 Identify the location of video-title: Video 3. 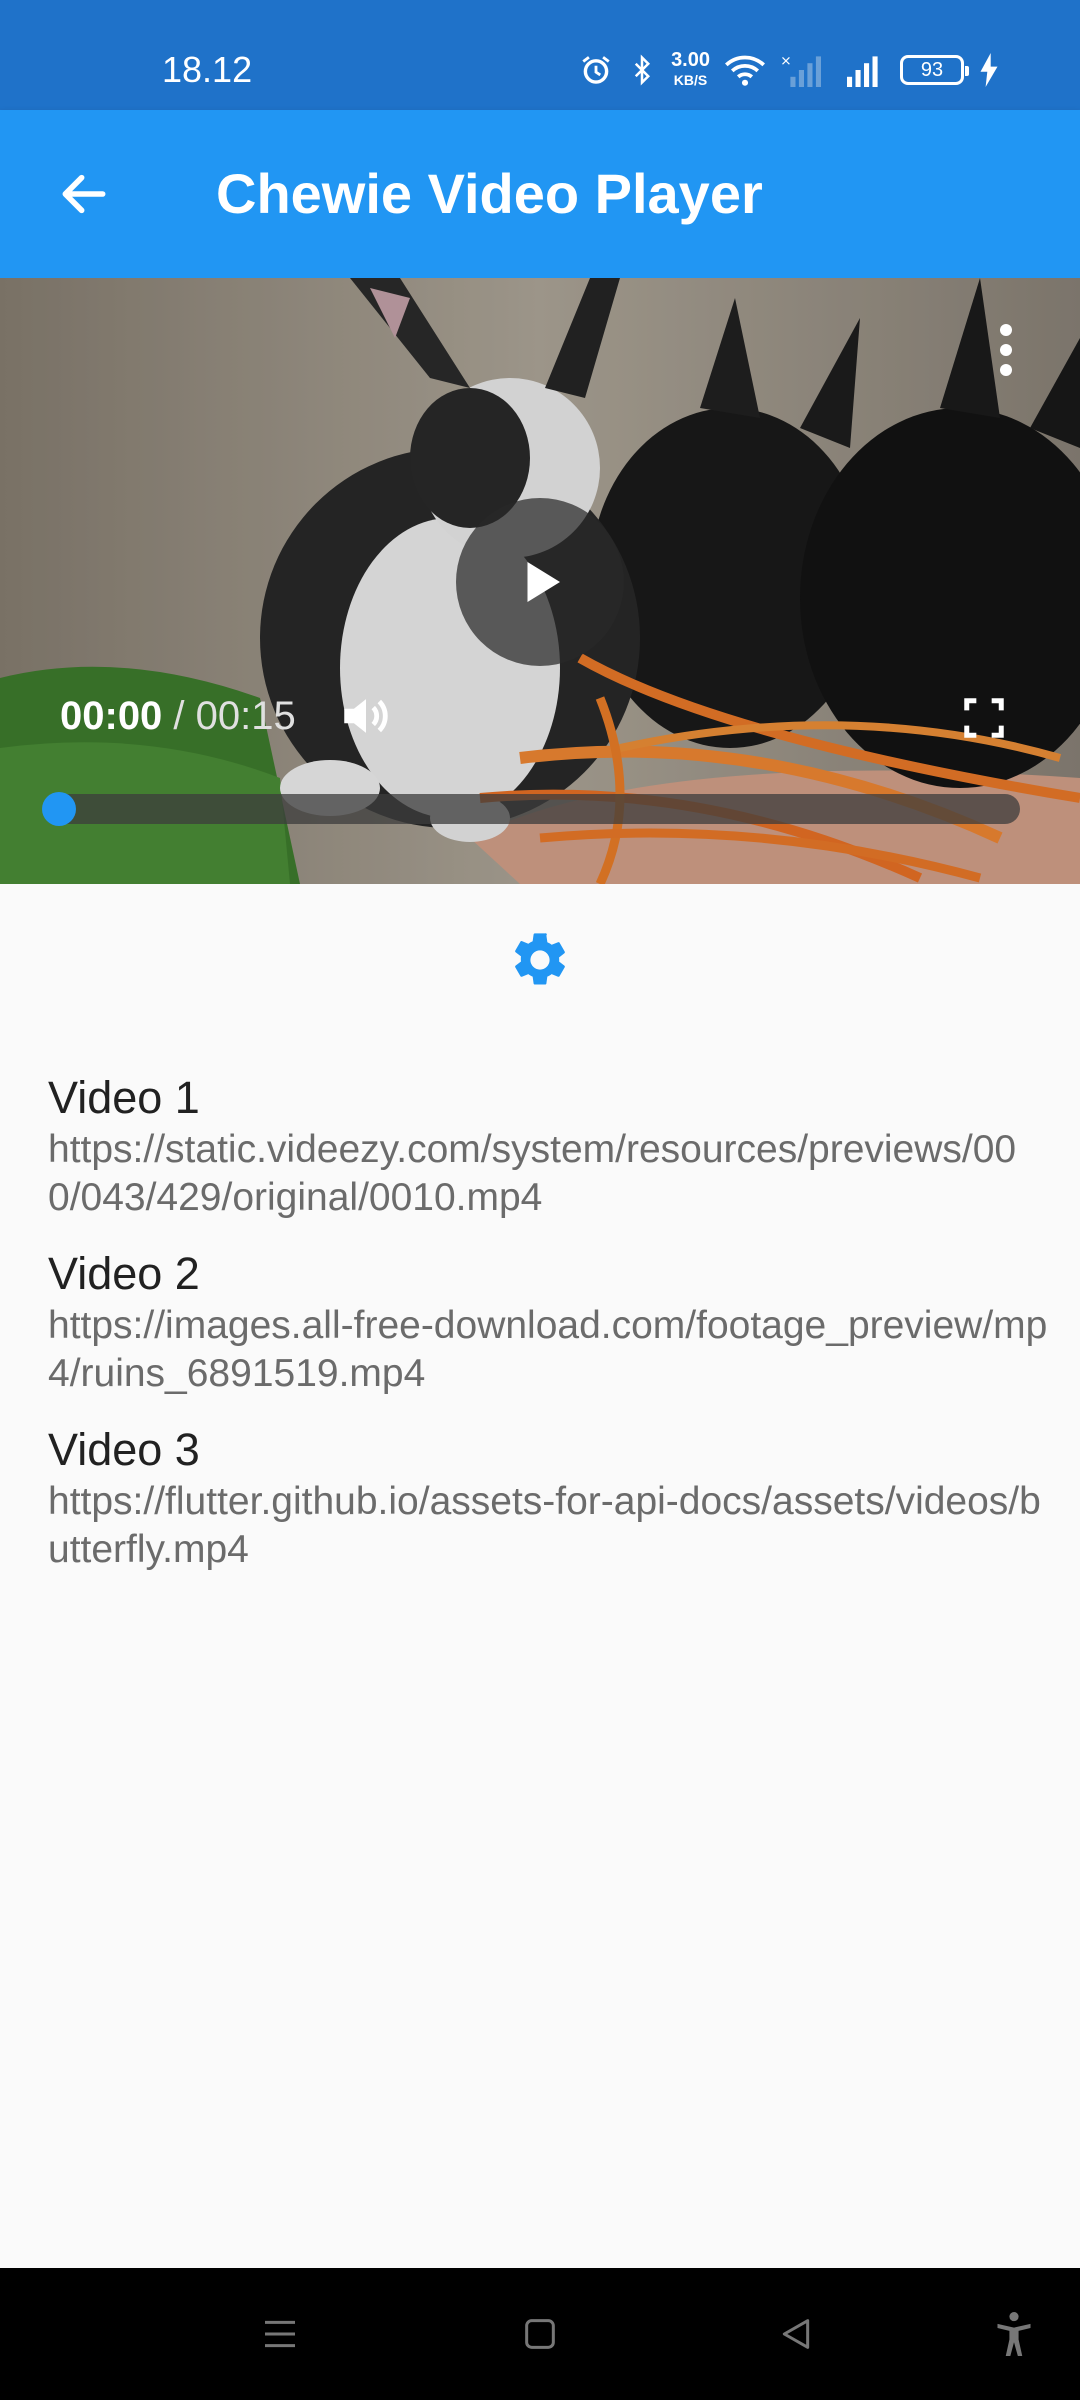
(124, 1449).